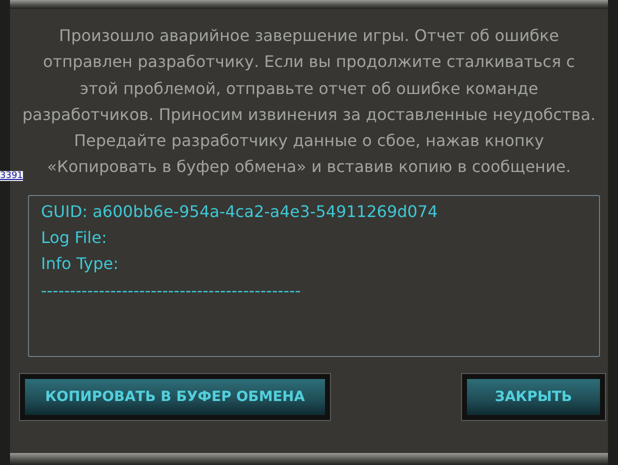 The height and width of the screenshot is (465, 618). Describe the element at coordinates (74, 238) in the screenshot. I see `log-line: Log File:` at that location.